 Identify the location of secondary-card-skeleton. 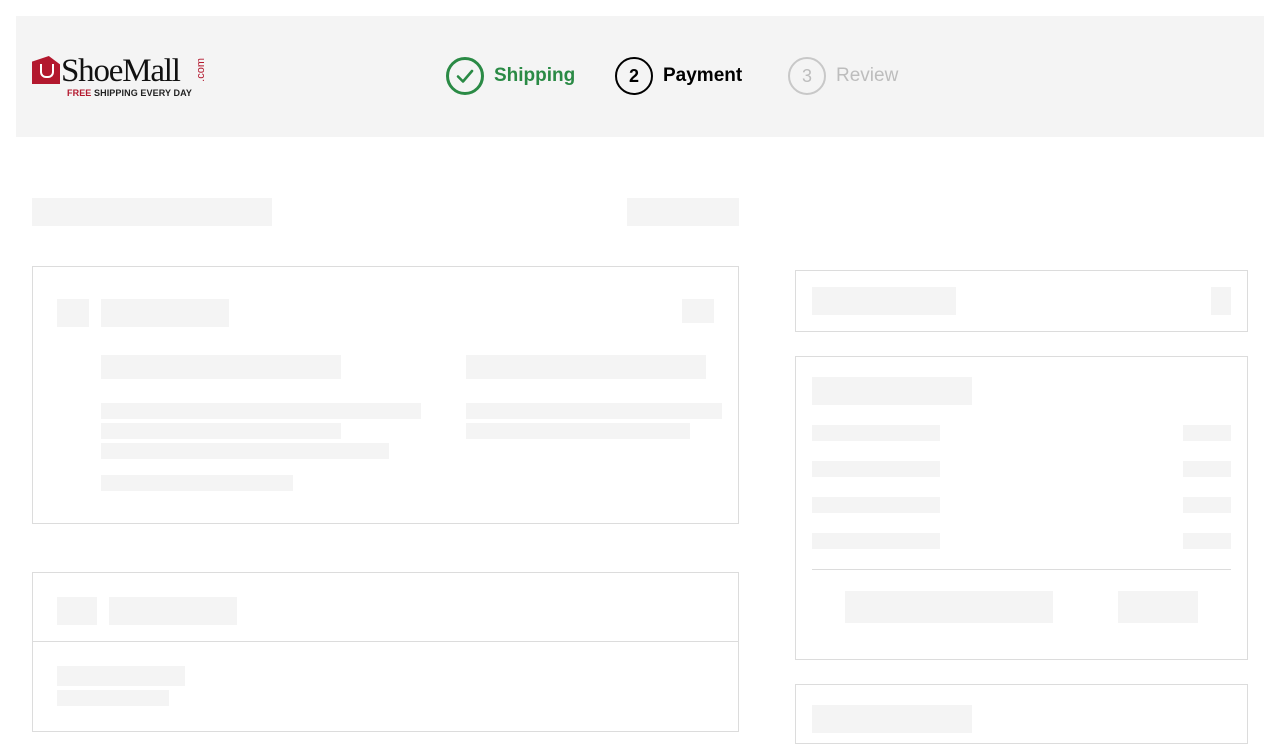
(1021, 714).